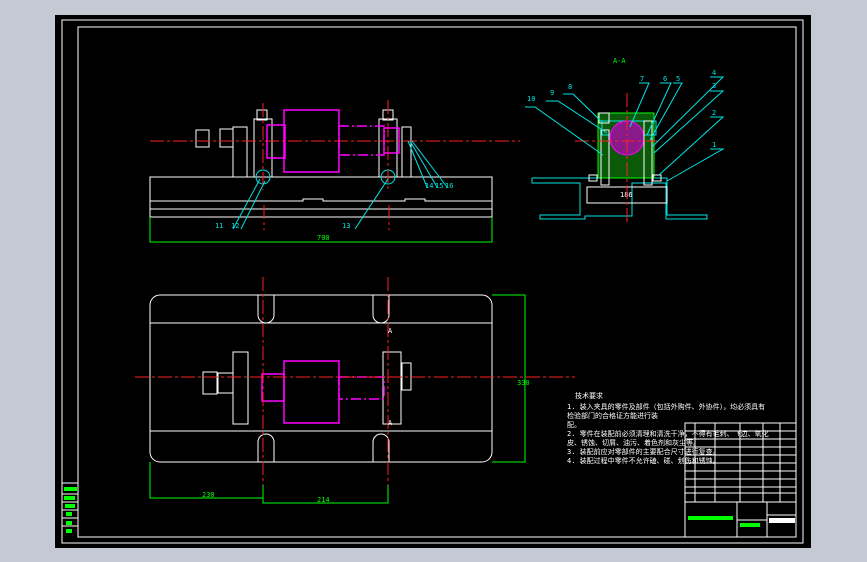  I want to click on dim-plan-height: 330, so click(523, 383).